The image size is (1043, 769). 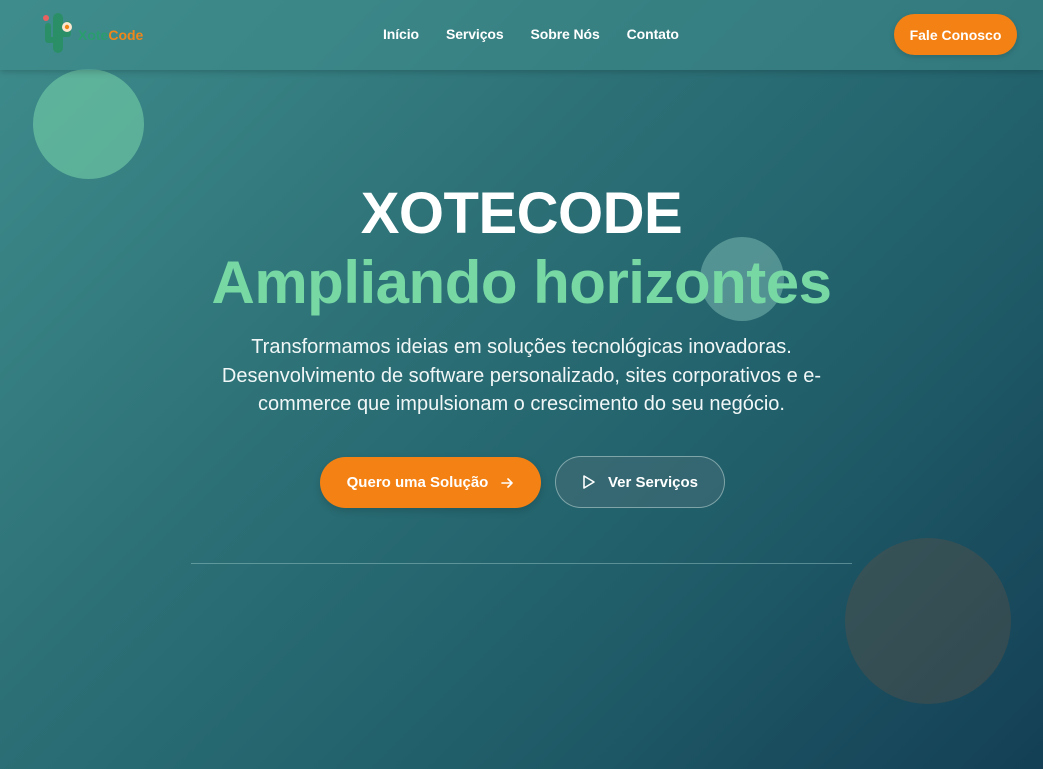 I want to click on quero-solucao-label: Quero uma Solução, so click(x=417, y=482).